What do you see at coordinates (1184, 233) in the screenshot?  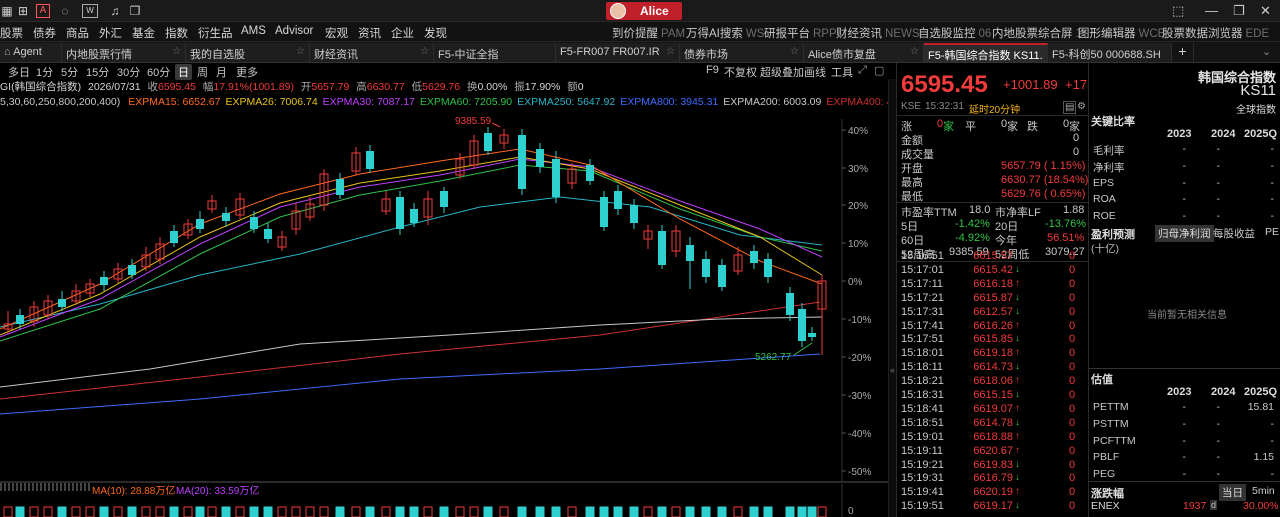 I see `forecast-tab-profit: 归母净利润` at bounding box center [1184, 233].